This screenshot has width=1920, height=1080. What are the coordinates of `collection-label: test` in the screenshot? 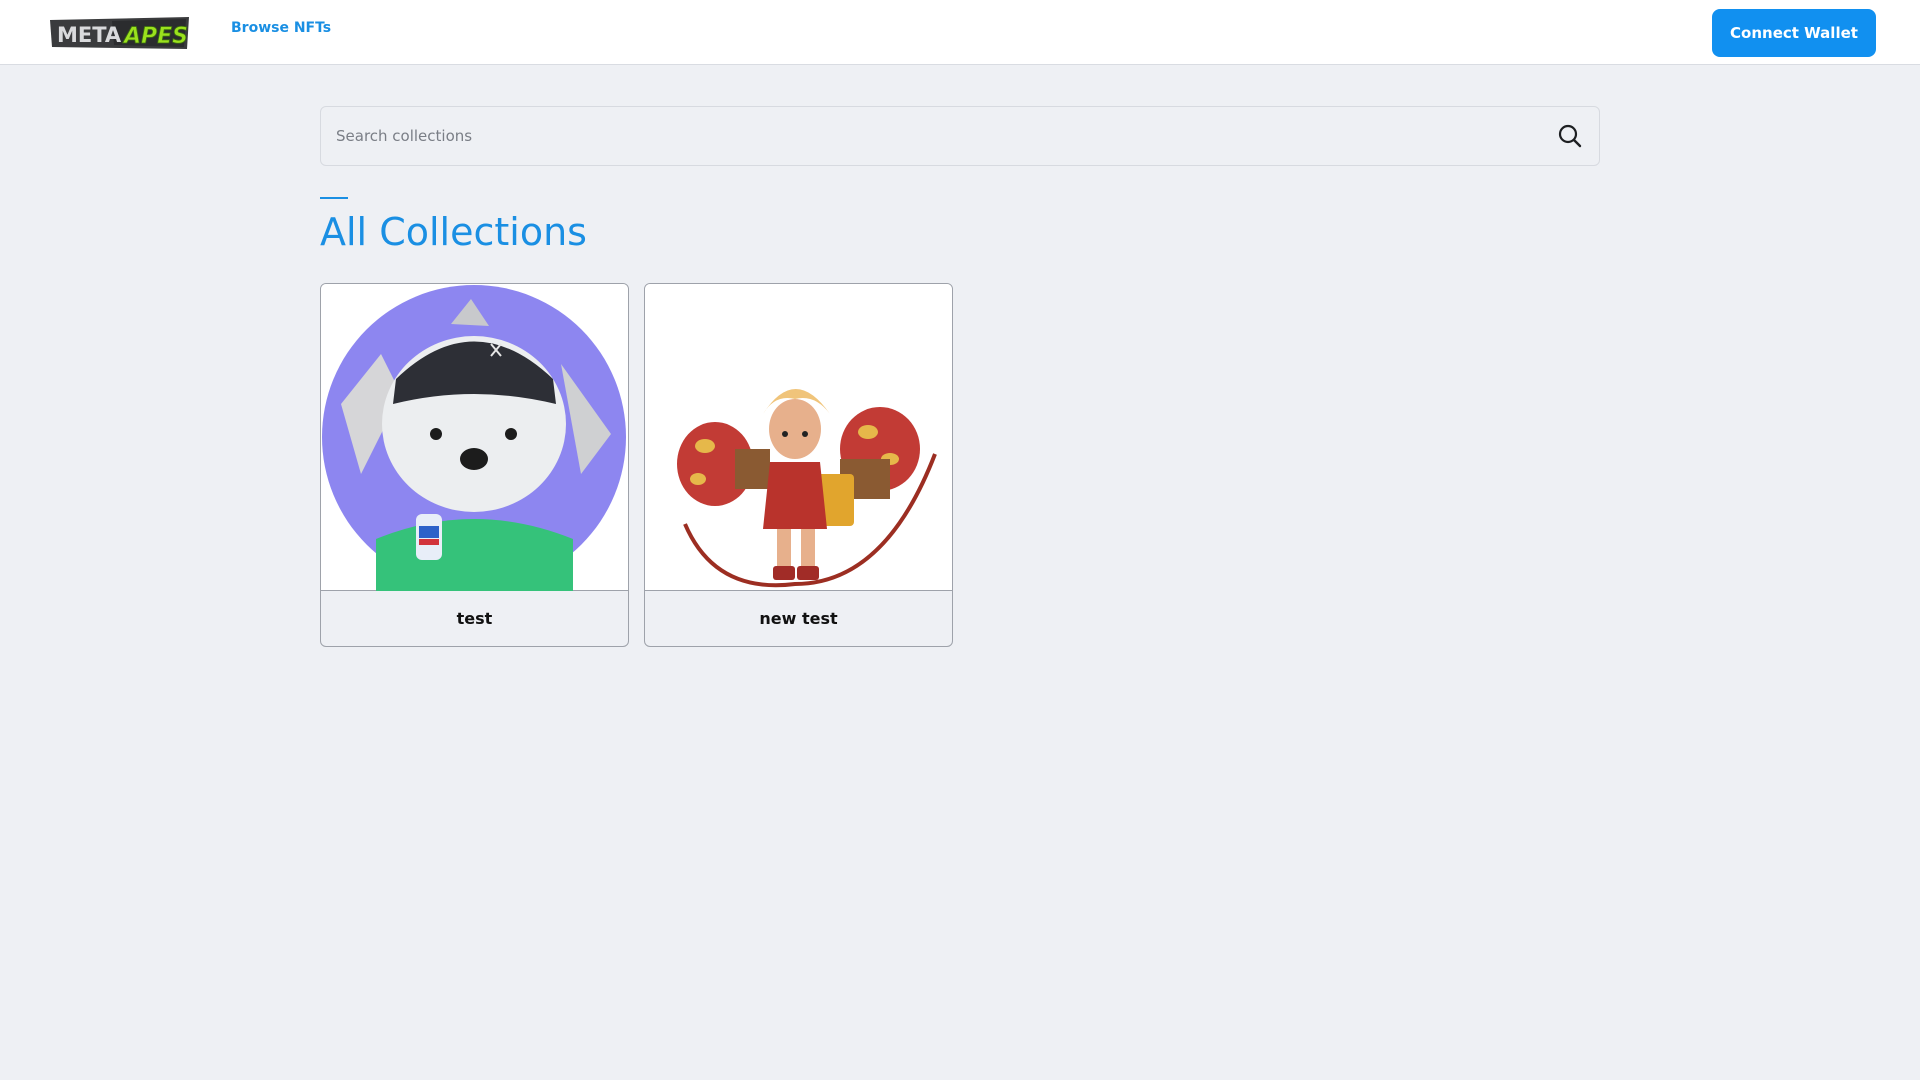 It's located at (474, 618).